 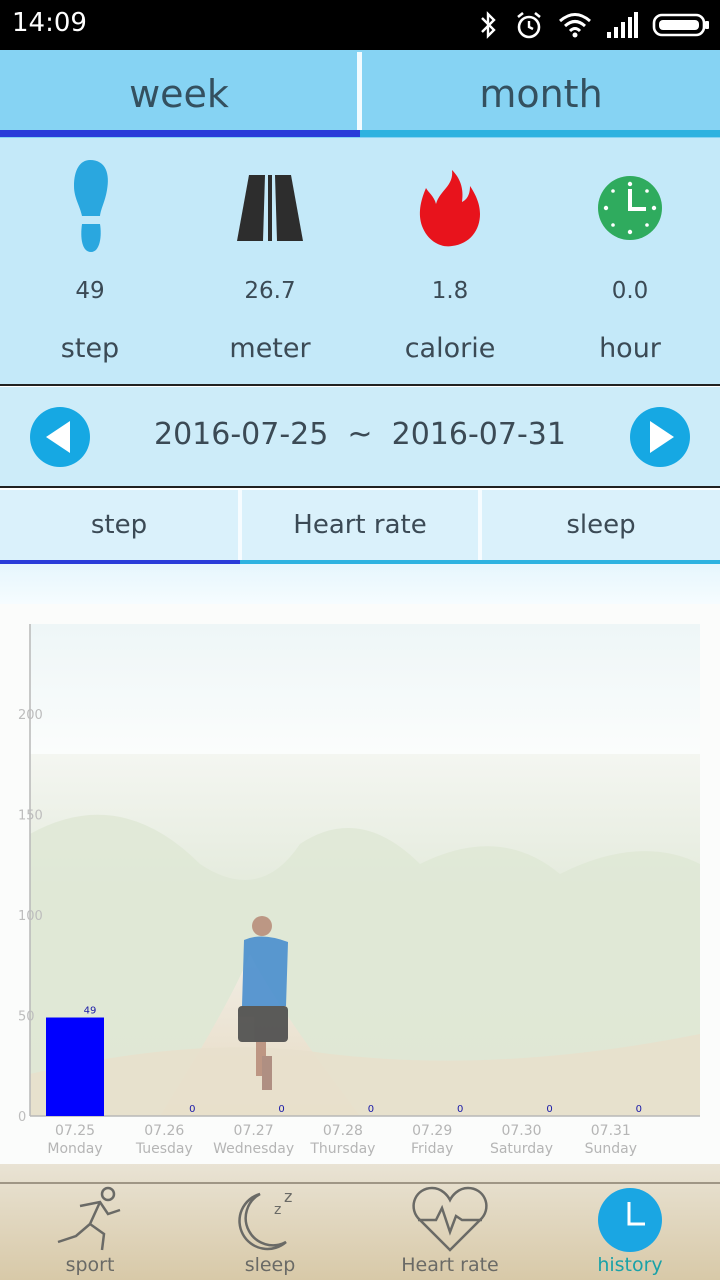 What do you see at coordinates (611, 1131) in the screenshot?
I see `x-tick-date: 07.31` at bounding box center [611, 1131].